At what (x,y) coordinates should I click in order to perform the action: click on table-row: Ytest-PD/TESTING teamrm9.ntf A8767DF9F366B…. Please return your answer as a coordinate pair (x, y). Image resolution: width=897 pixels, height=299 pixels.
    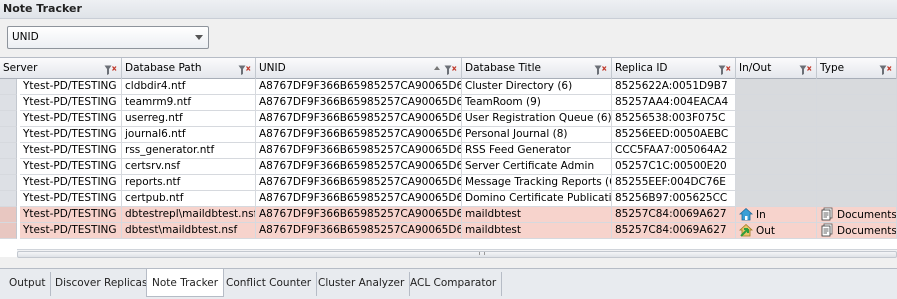
    Looking at the image, I should click on (448, 103).